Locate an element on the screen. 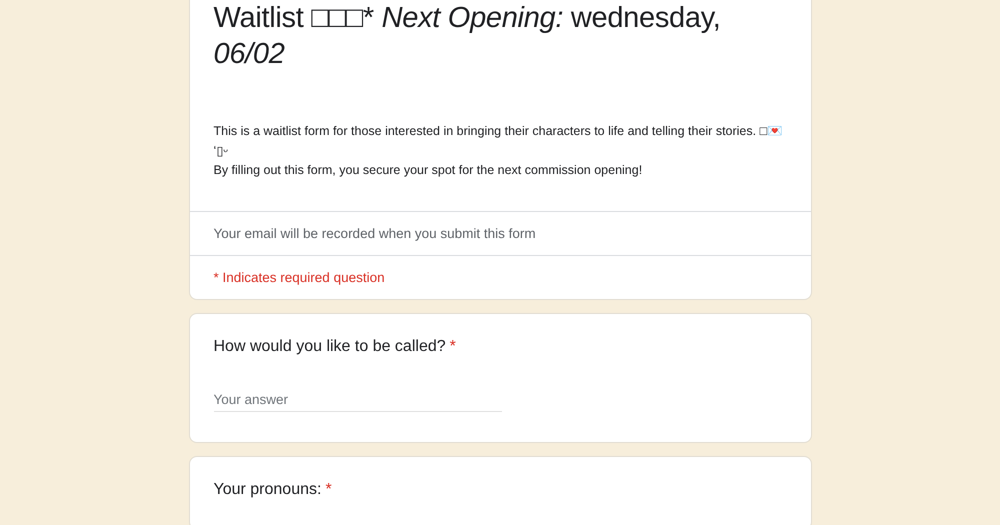  question-label: How would you like to be called? is located at coordinates (330, 346).